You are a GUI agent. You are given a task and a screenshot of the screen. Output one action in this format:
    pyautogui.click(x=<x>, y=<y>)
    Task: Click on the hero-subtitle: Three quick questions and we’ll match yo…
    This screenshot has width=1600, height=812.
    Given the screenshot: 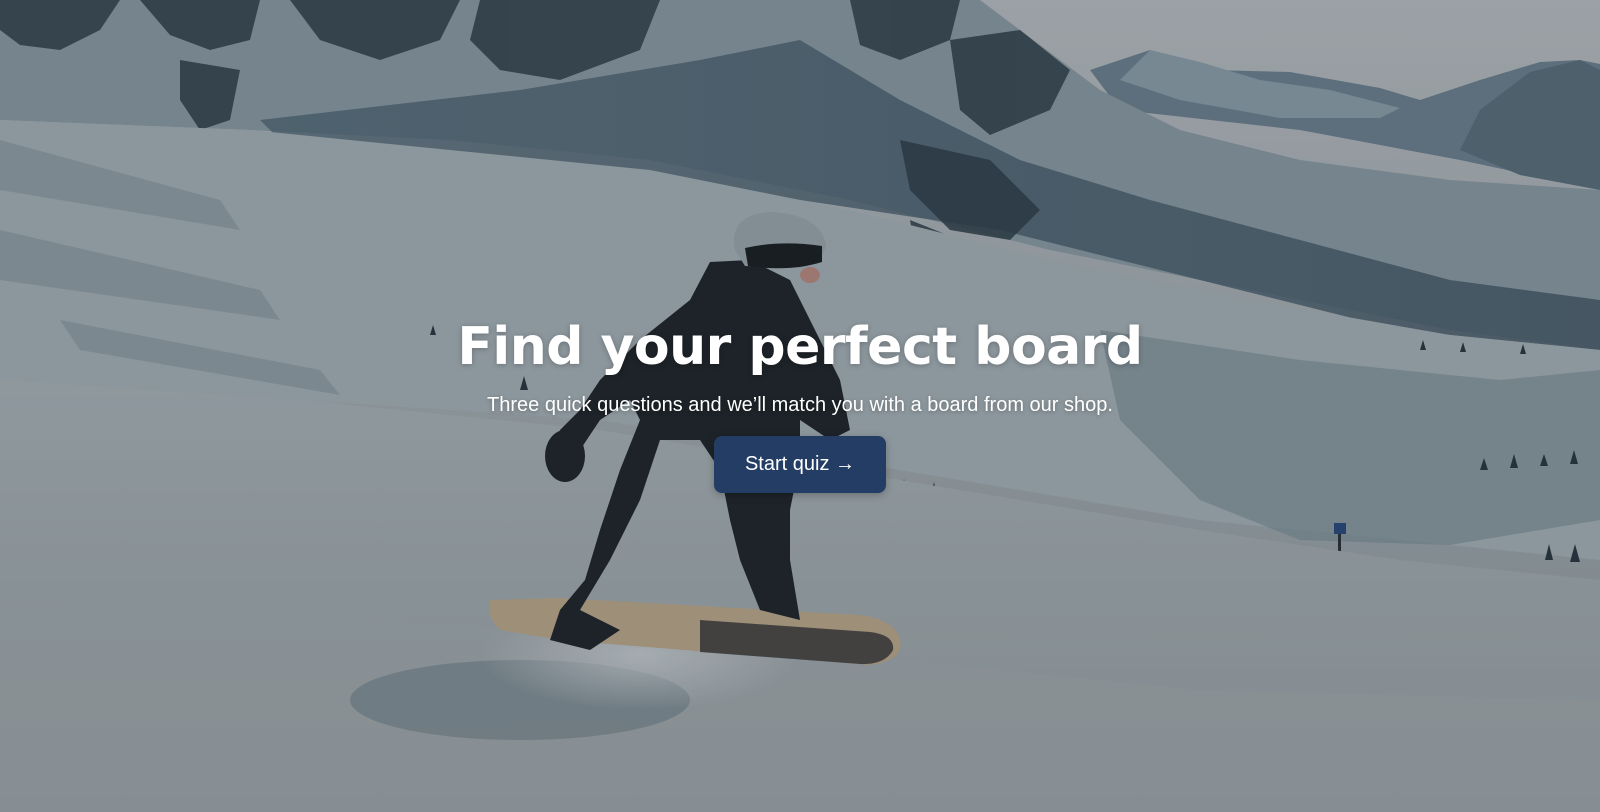 What is the action you would take?
    pyautogui.click(x=800, y=405)
    